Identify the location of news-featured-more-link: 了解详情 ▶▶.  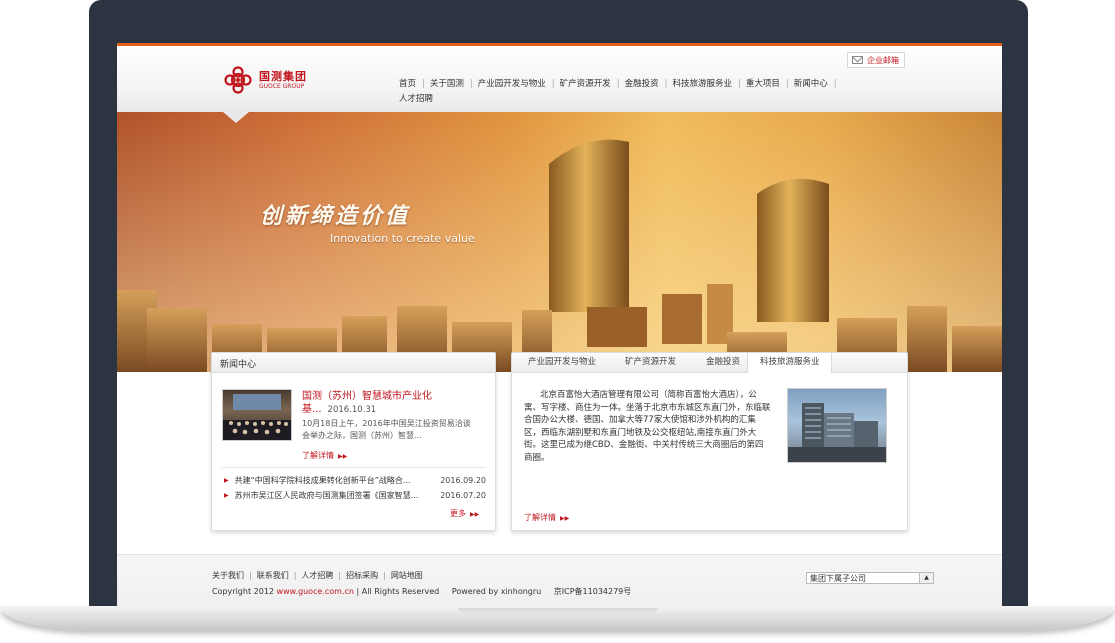
(324, 455).